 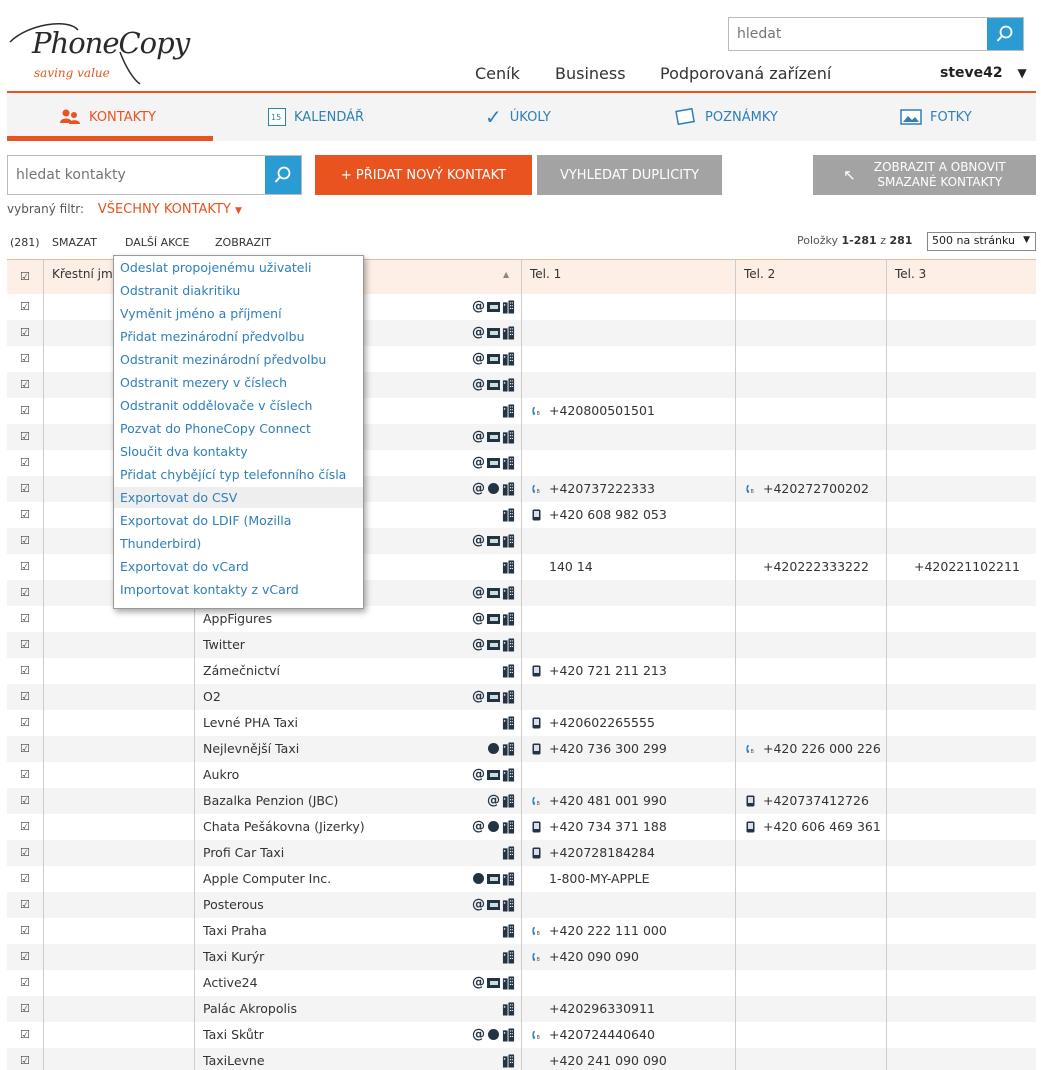 What do you see at coordinates (518, 117) in the screenshot?
I see `tab-tasks: ✓ ÚKOLY` at bounding box center [518, 117].